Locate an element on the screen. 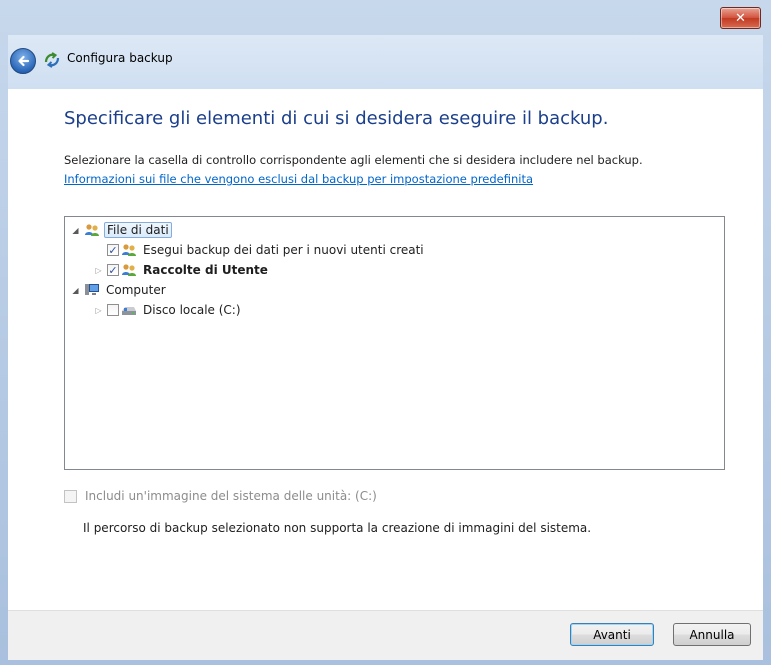 The image size is (771, 665). disco-locale-checkbox is located at coordinates (113, 310).